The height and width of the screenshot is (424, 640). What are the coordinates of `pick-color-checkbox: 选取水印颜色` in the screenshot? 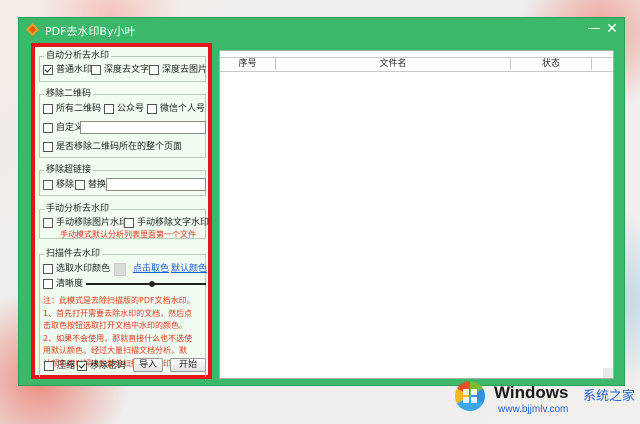 It's located at (76, 269).